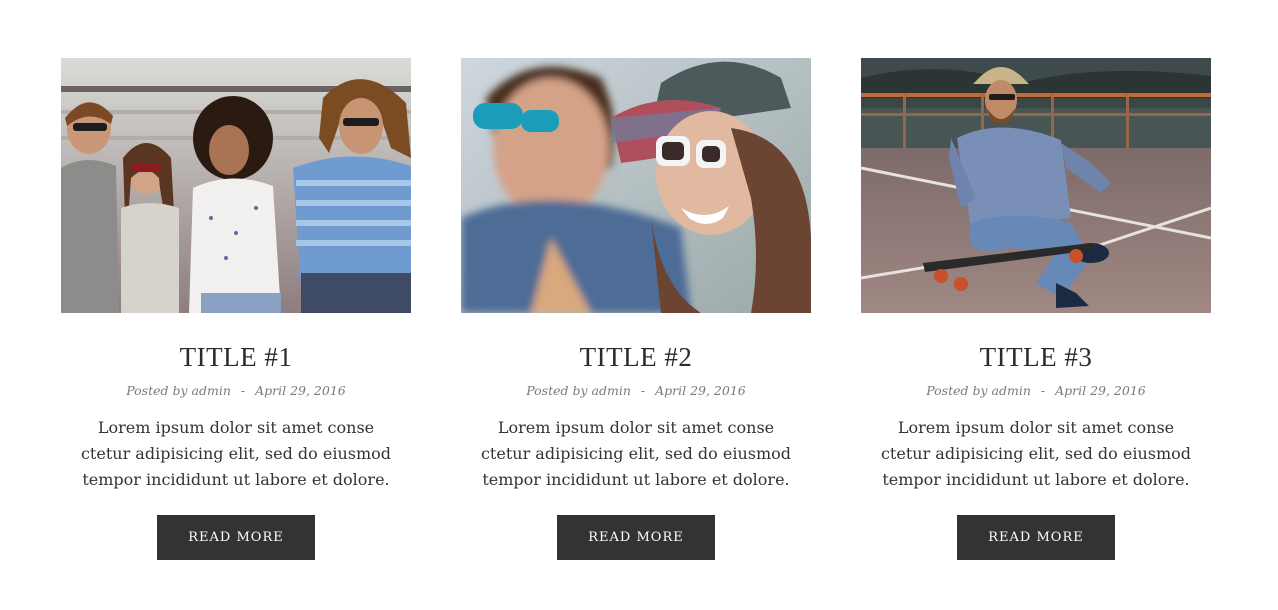  I want to click on post-title: TITLE #2, so click(636, 357).